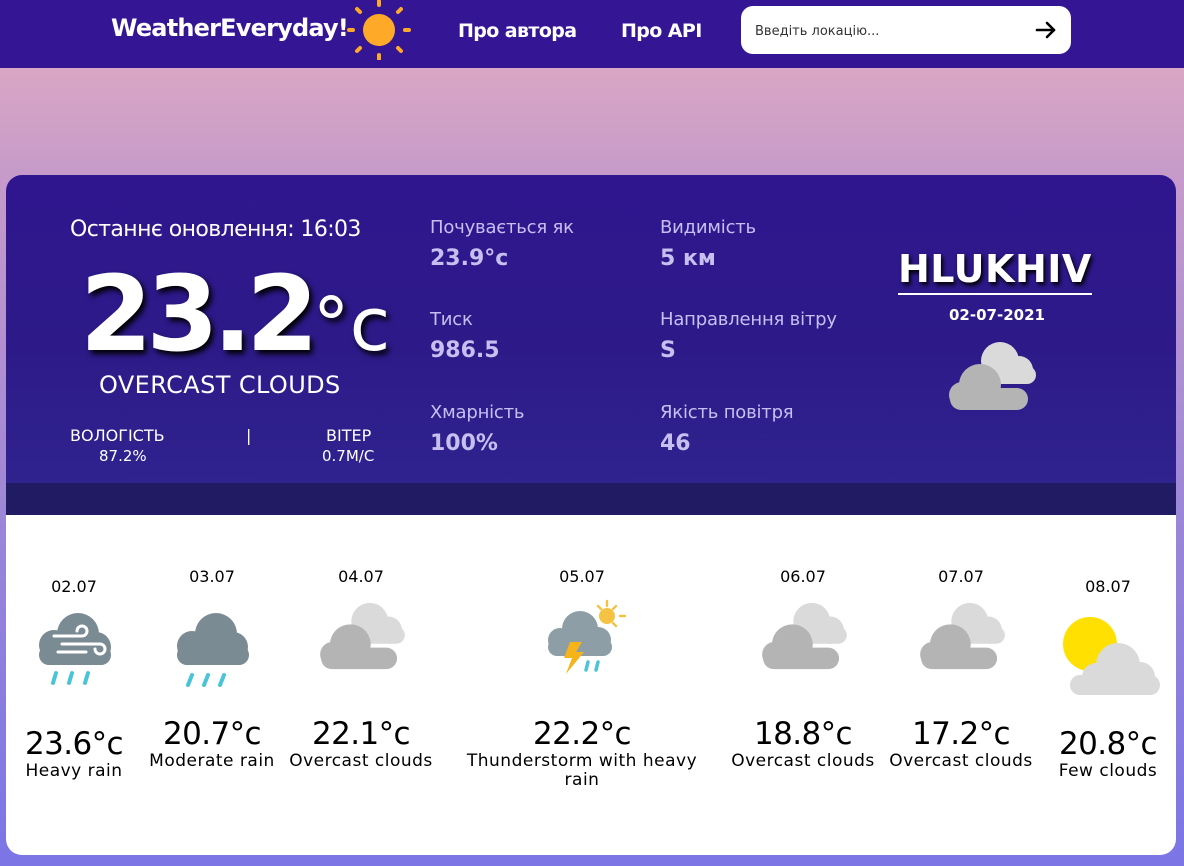 Image resolution: width=1184 pixels, height=866 pixels. I want to click on current-temperature: 23.2°c, so click(235, 314).